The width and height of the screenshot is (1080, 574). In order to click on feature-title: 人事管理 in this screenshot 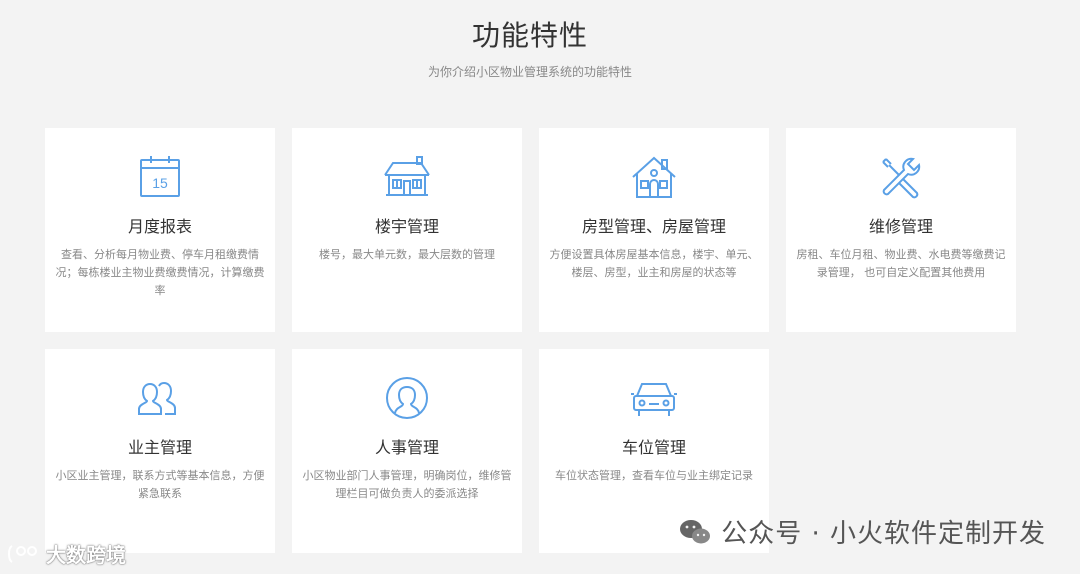, I will do `click(406, 447)`.